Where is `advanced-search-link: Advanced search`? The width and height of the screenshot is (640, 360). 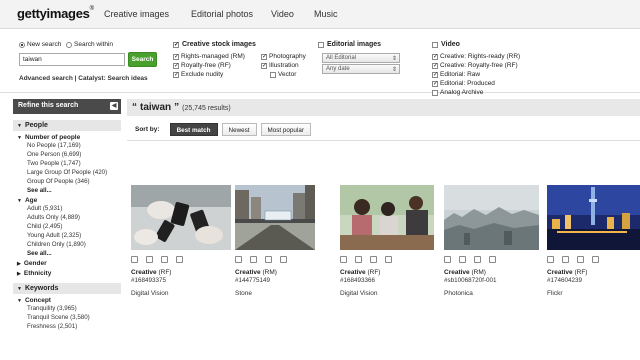 advanced-search-link: Advanced search is located at coordinates (46, 78).